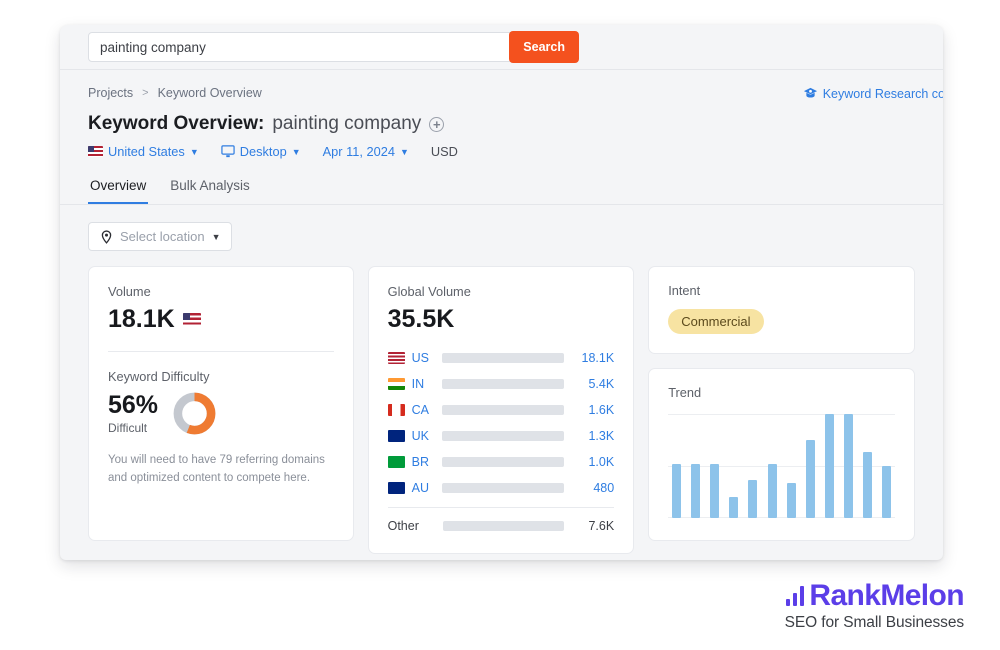 The width and height of the screenshot is (1000, 650). What do you see at coordinates (601, 384) in the screenshot?
I see `country-volume: 5.4K` at bounding box center [601, 384].